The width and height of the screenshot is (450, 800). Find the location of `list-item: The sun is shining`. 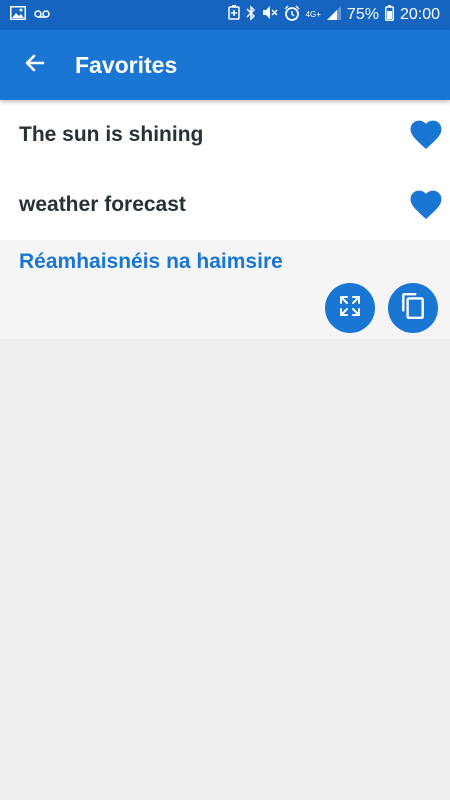

list-item: The sun is shining is located at coordinates (225, 135).